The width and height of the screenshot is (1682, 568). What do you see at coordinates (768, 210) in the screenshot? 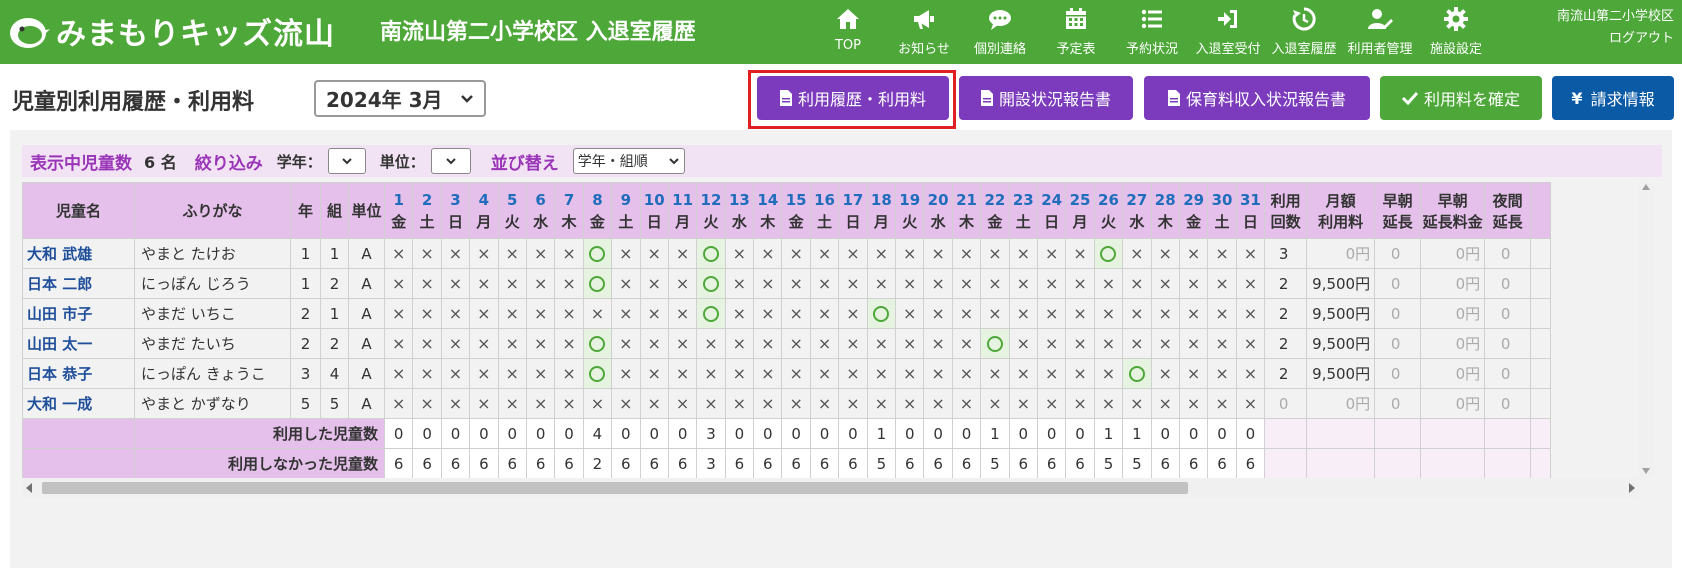
I see `col-header-day: 14 木` at bounding box center [768, 210].